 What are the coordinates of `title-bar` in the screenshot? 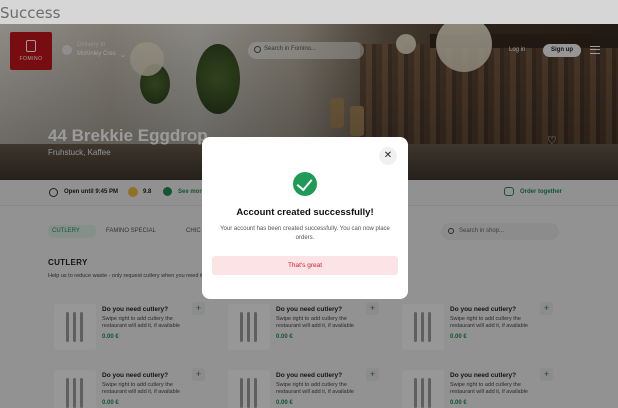 It's located at (309, 12).